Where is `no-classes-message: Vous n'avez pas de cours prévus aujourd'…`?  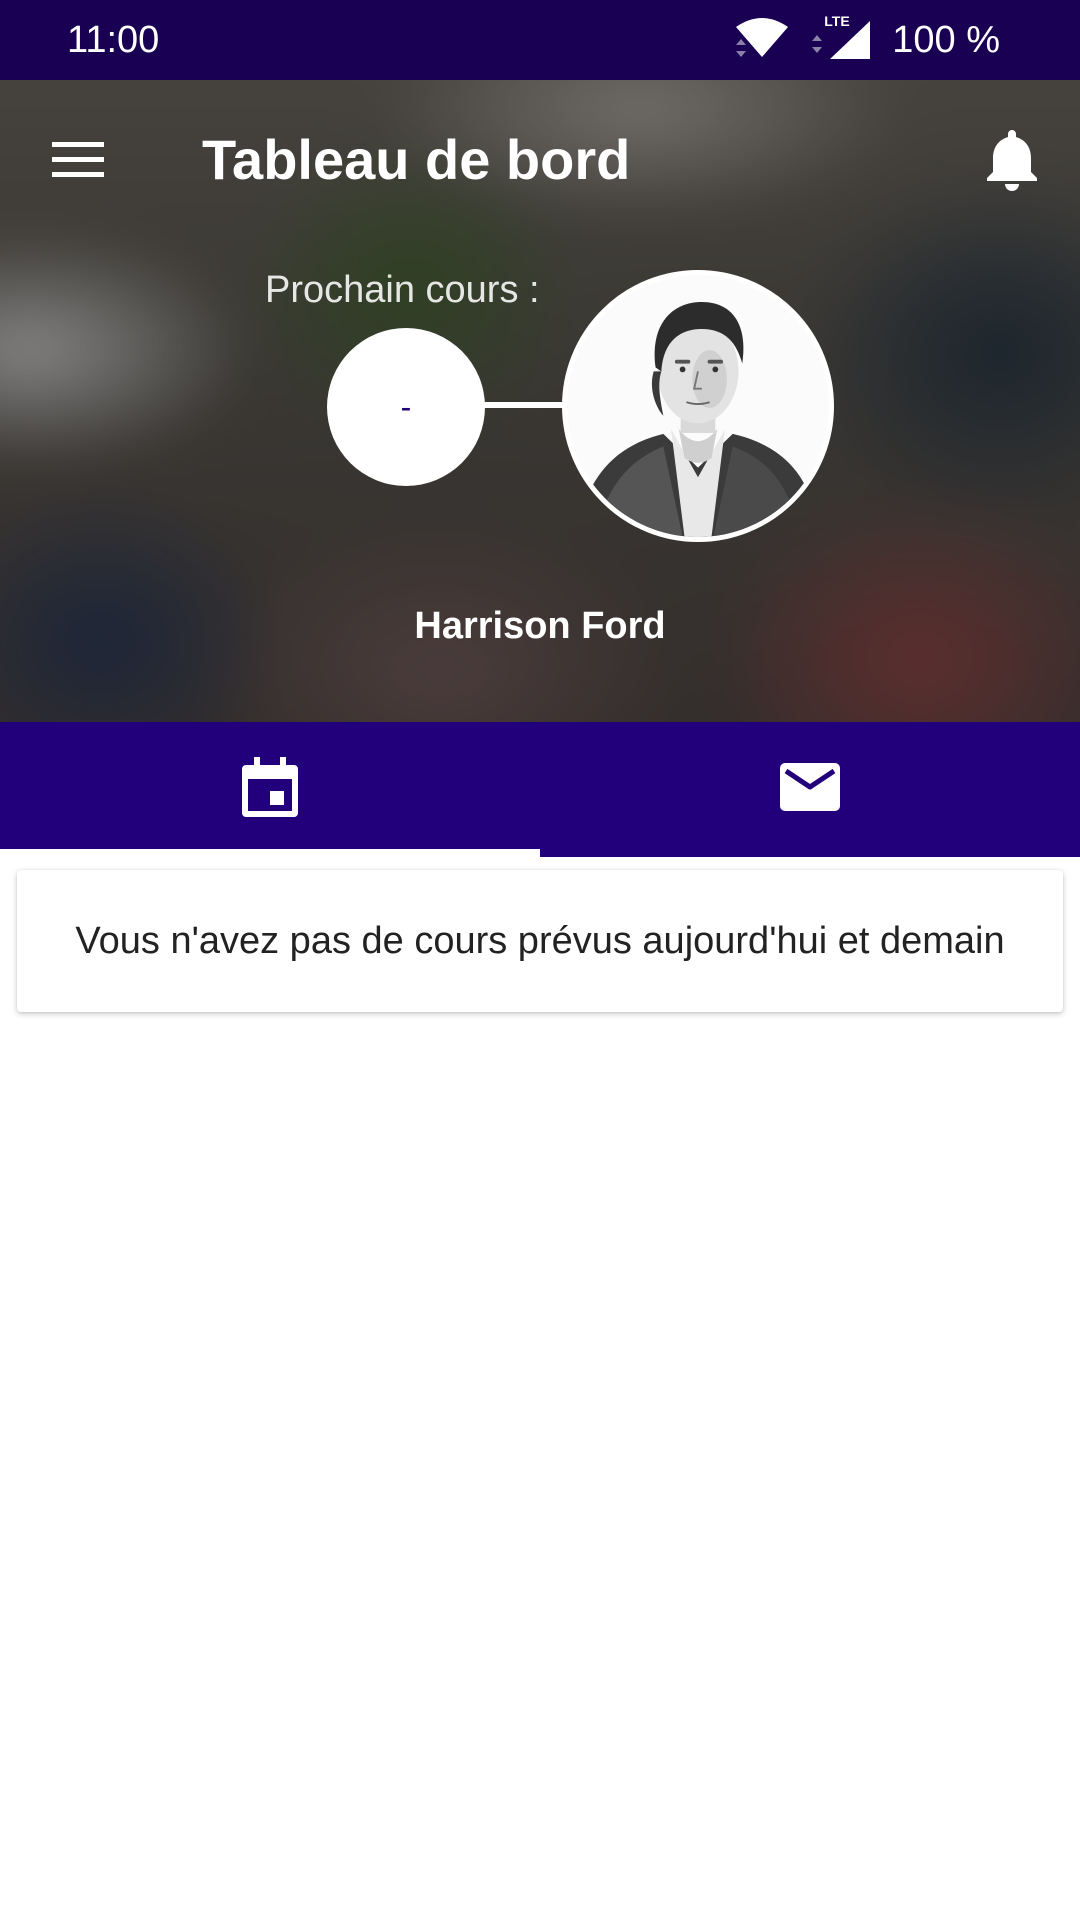 no-classes-message: Vous n'avez pas de cours prévus aujourd'… is located at coordinates (540, 941).